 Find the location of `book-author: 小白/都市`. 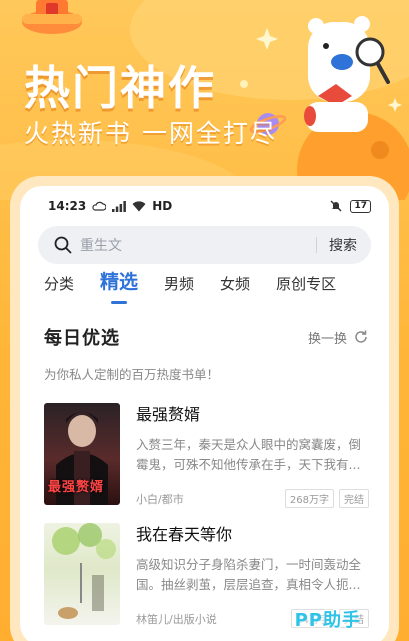

book-author: 小白/都市 is located at coordinates (160, 499).